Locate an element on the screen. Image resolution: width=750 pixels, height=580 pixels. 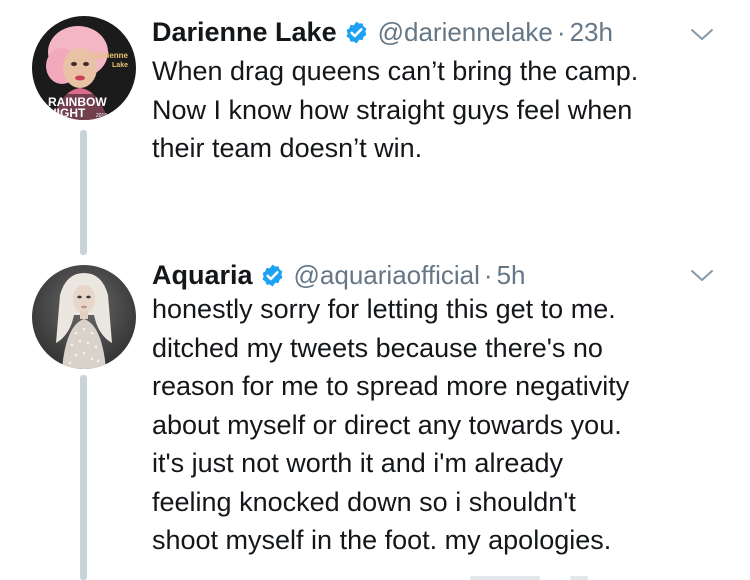
display-name: Darienne Lake is located at coordinates (244, 32).